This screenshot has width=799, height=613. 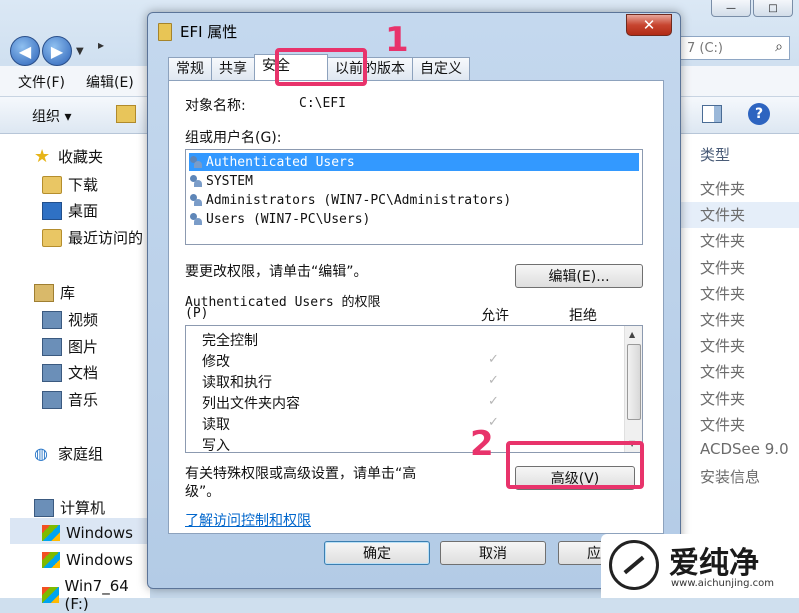 What do you see at coordinates (52, 346) in the screenshot?
I see `picture-icon` at bounding box center [52, 346].